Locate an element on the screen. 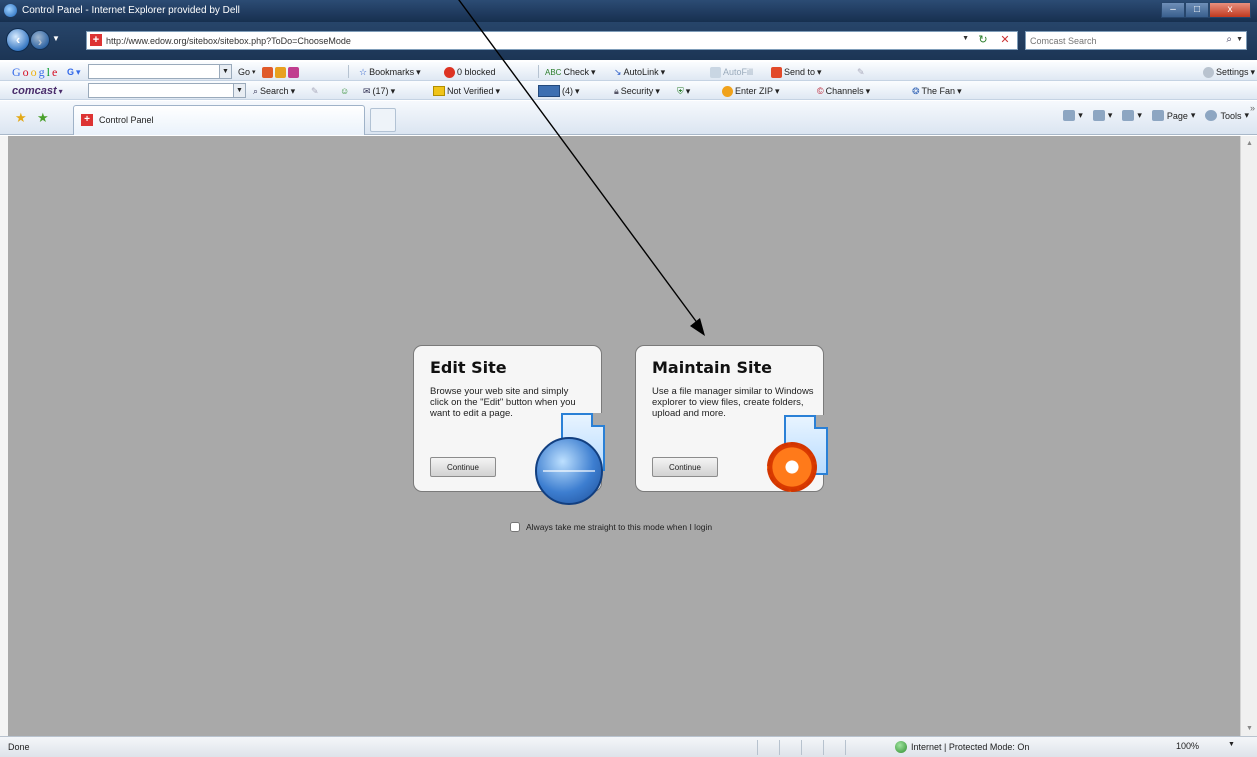 Image resolution: width=1257 pixels, height=757 pixels. search-box: ⌕ ▼ is located at coordinates (1136, 40).